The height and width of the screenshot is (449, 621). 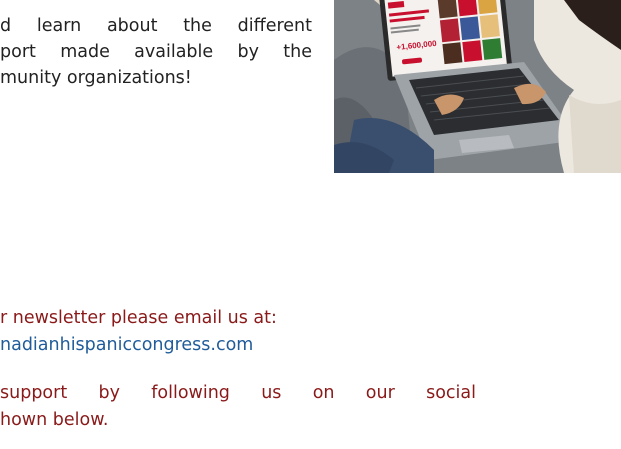 I want to click on social-line-1: support by following us on our social, so click(x=238, y=393).